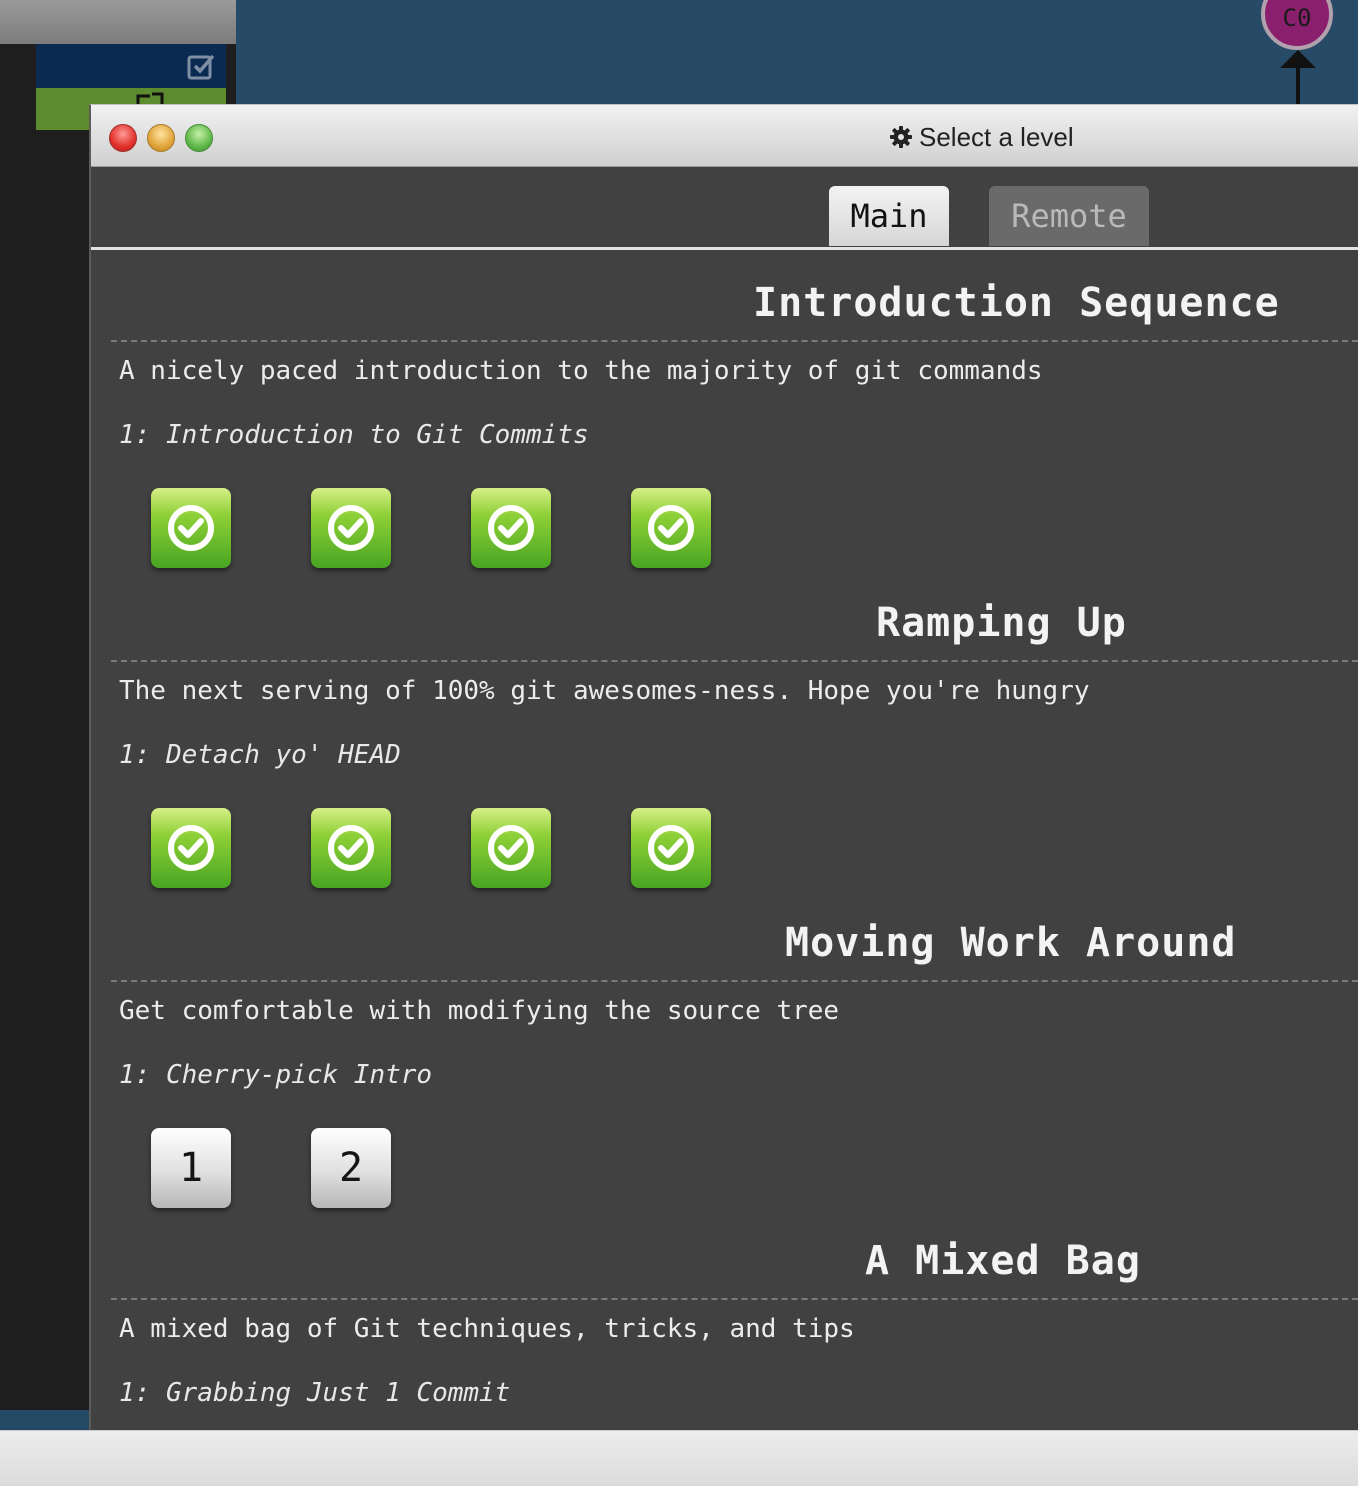 This screenshot has width=1358, height=1486. I want to click on window-titlebar: Select a level, so click(724, 136).